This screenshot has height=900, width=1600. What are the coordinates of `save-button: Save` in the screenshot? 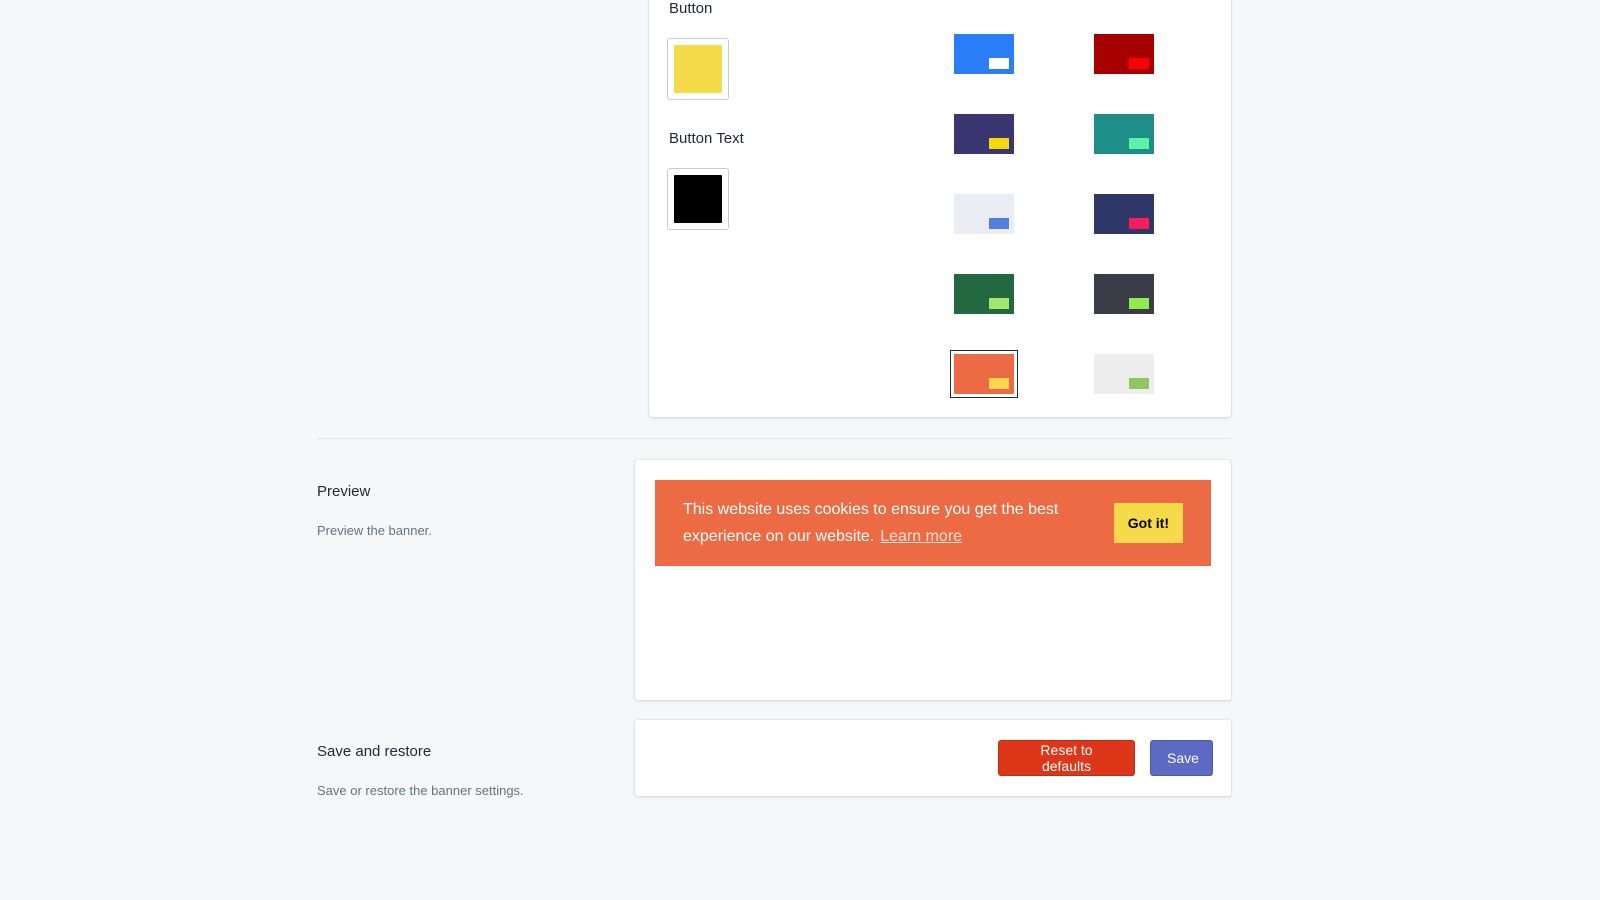 It's located at (1181, 758).